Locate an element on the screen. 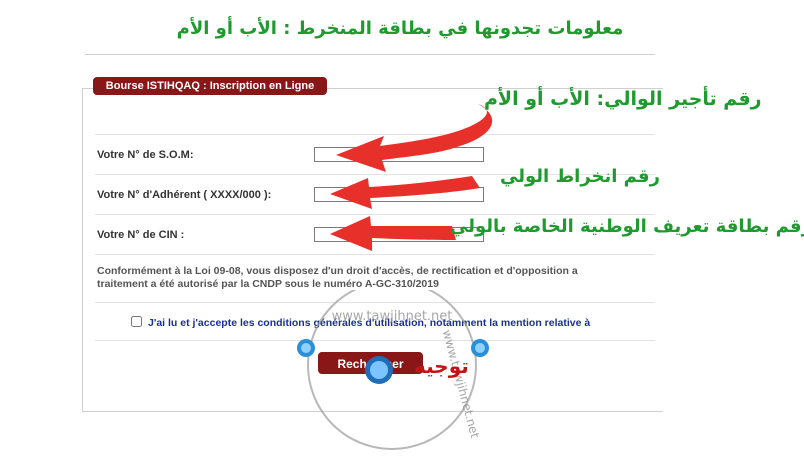  arrow-cin-icon is located at coordinates (393, 233).